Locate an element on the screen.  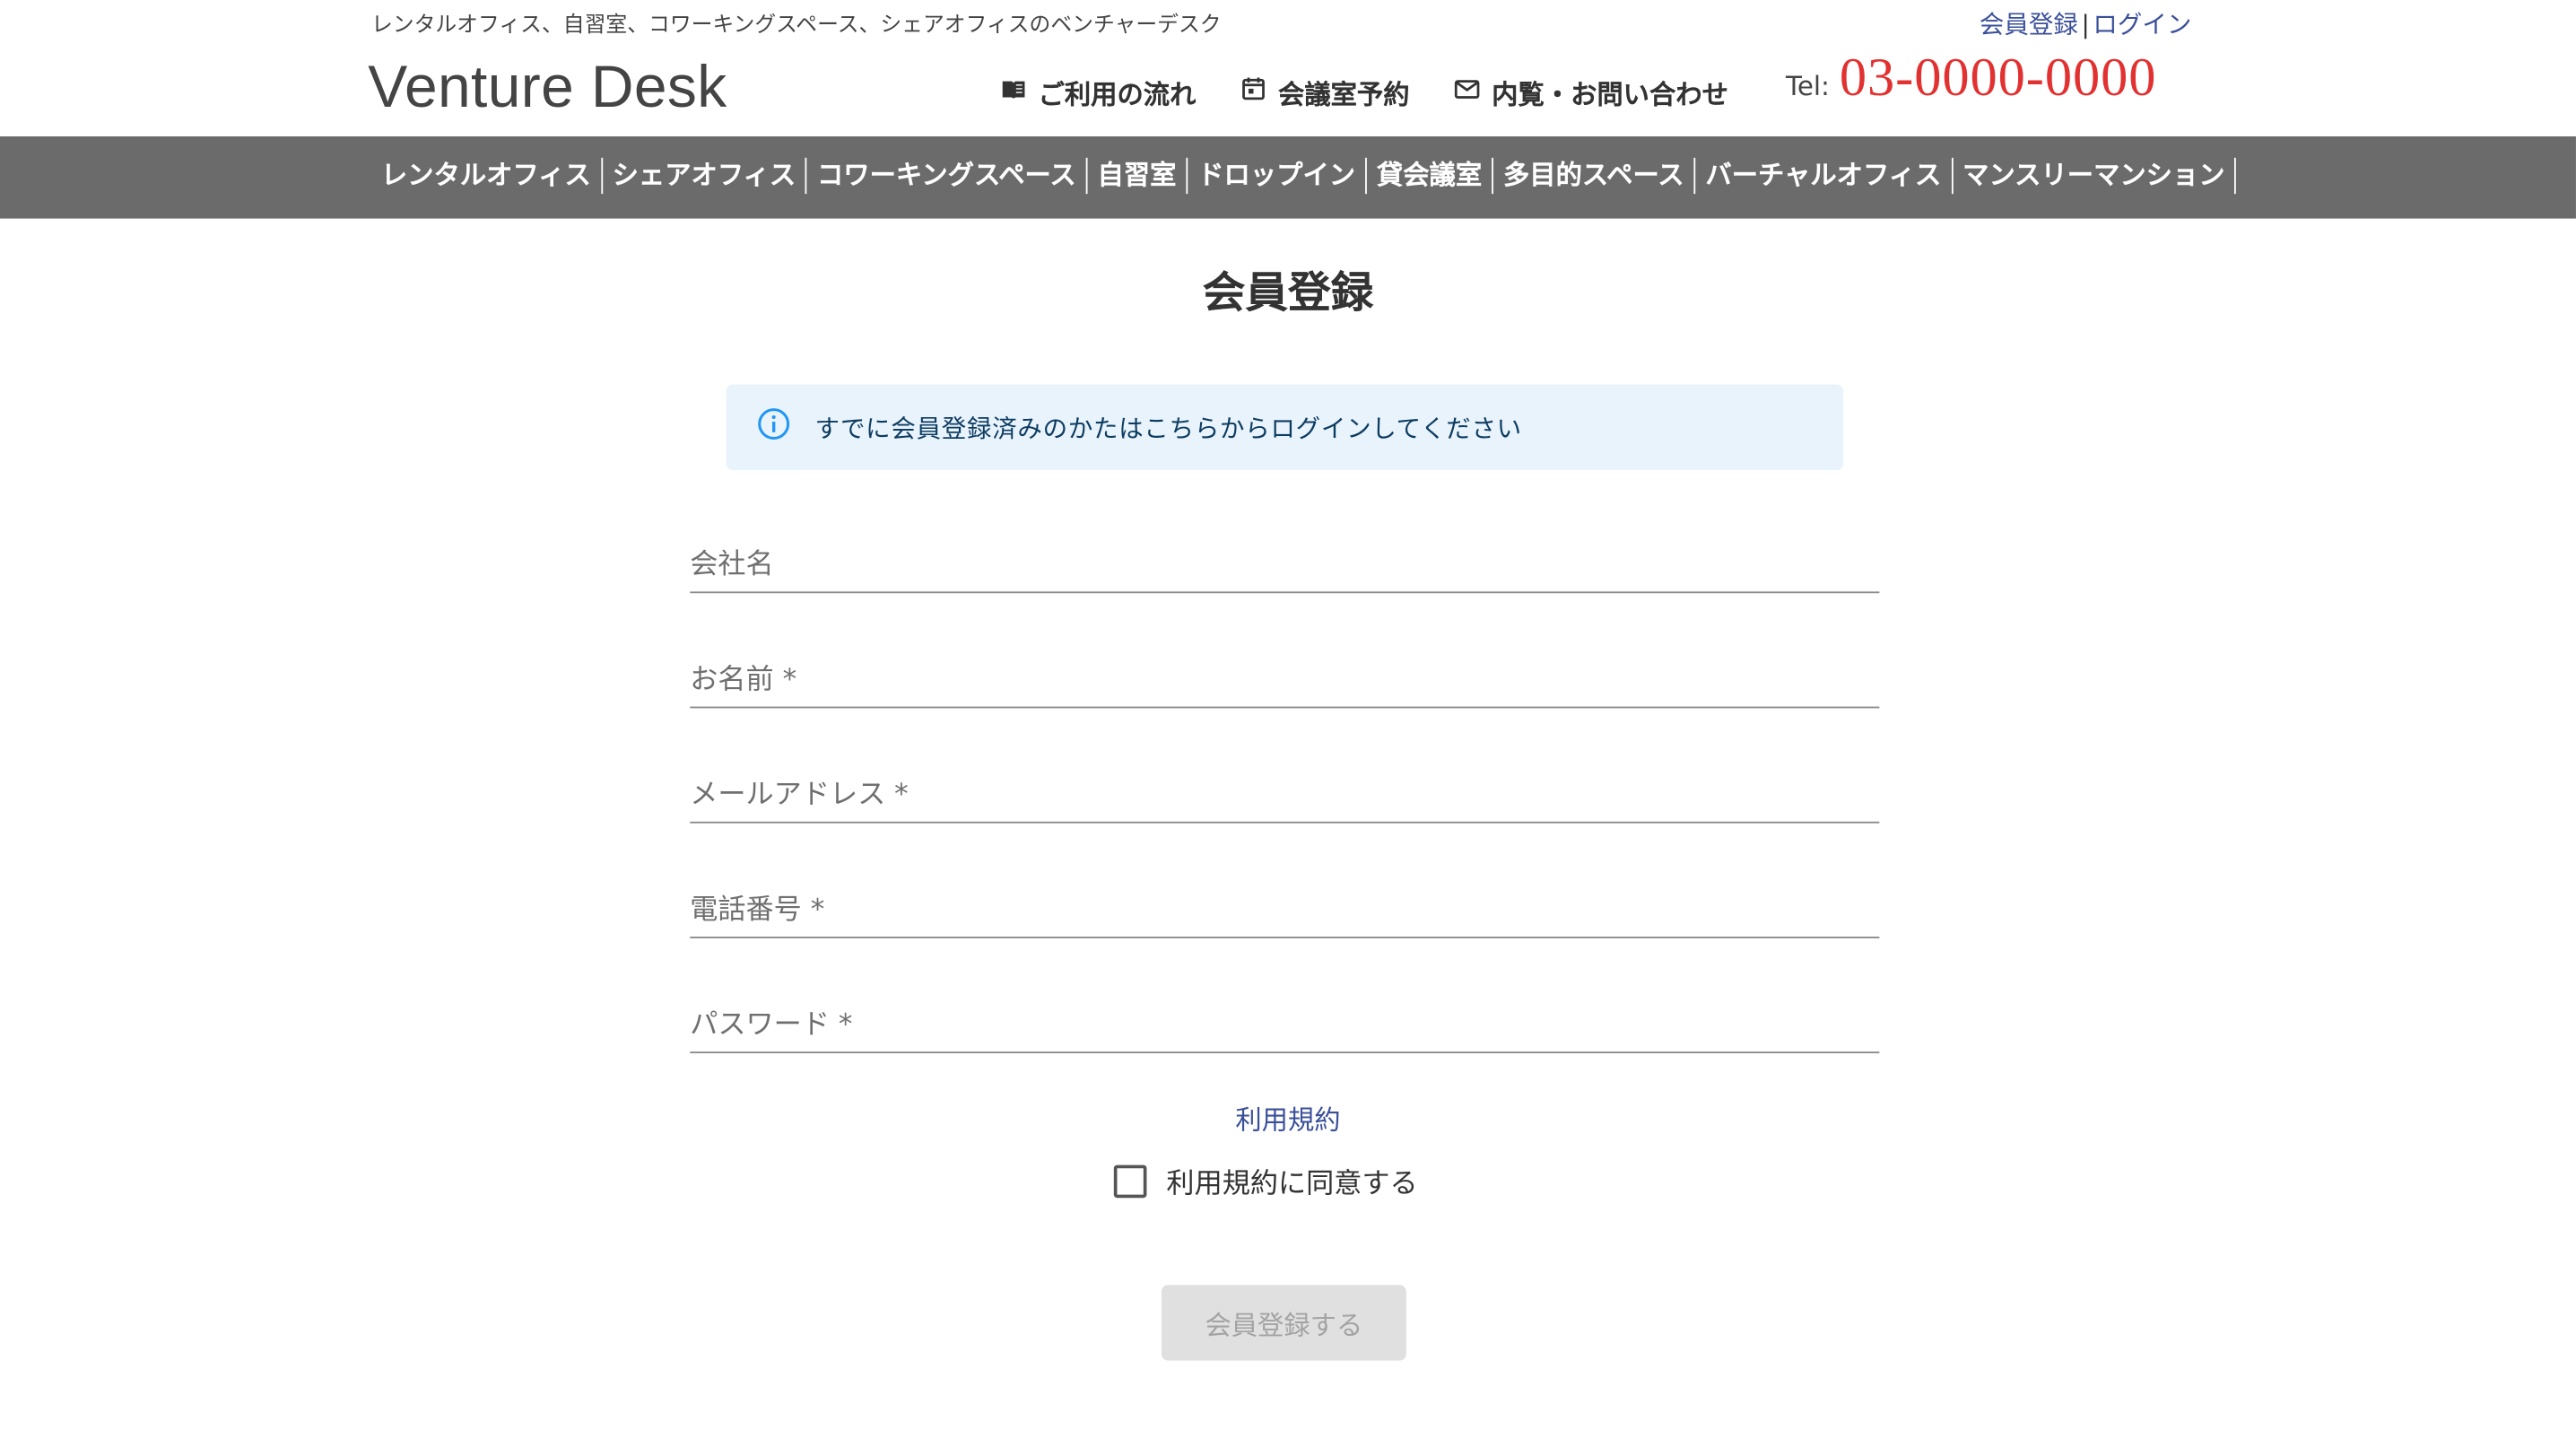
terms-link: 利用規約 is located at coordinates (1288, 1118).